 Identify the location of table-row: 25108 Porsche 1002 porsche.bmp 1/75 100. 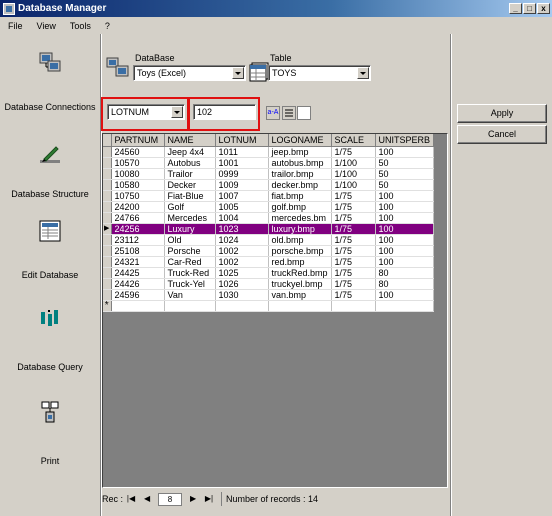
(269, 251).